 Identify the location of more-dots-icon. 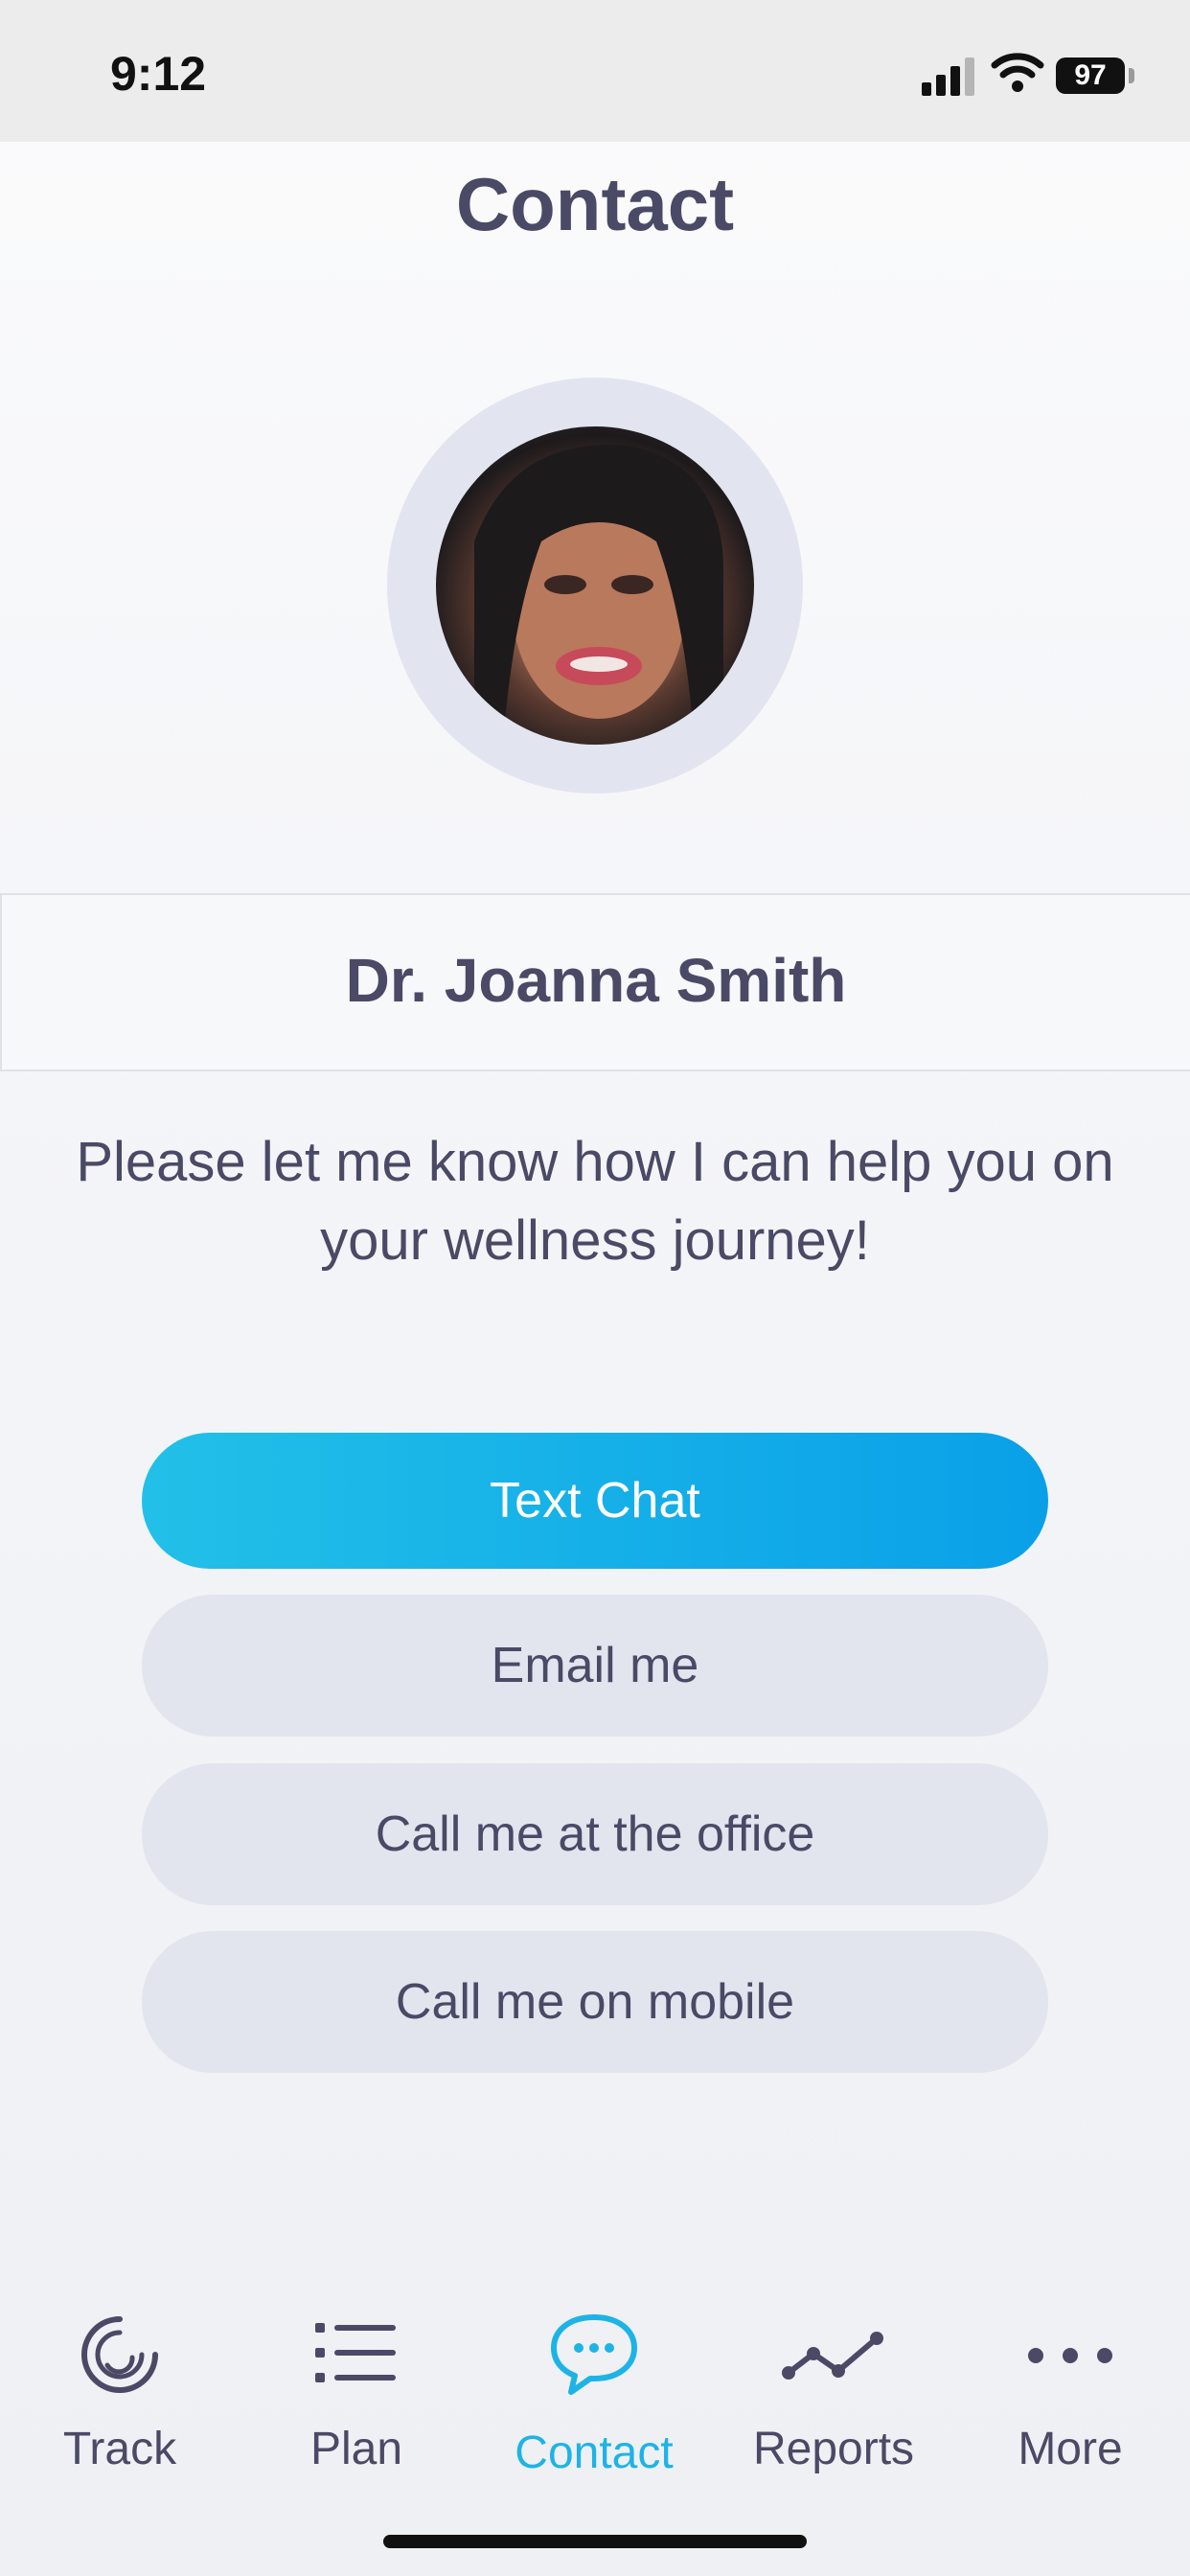
(1070, 2355).